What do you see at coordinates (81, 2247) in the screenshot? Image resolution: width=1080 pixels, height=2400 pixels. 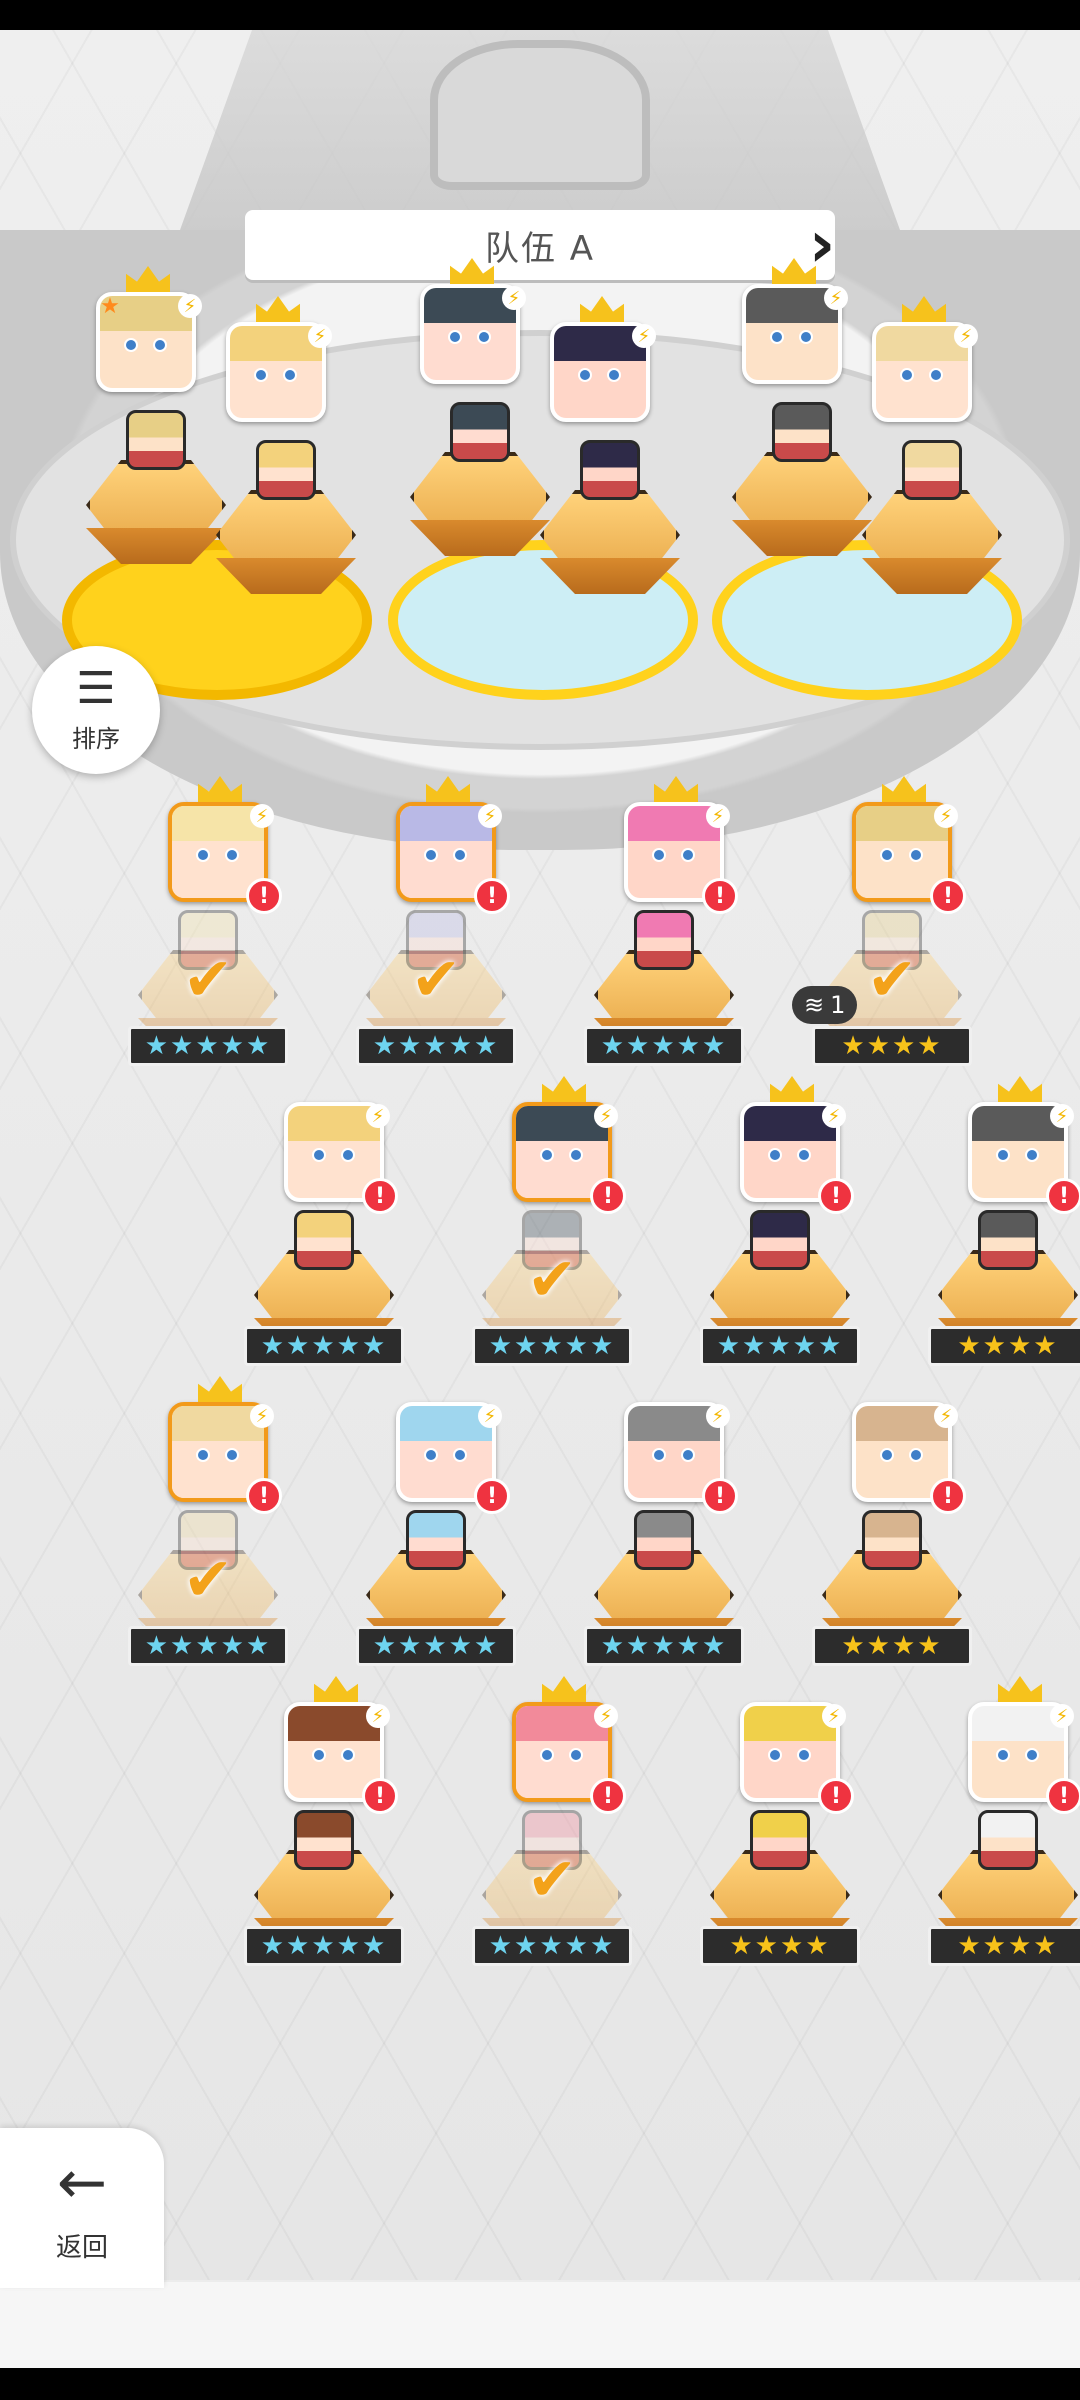 I see `back-label: 返回` at bounding box center [81, 2247].